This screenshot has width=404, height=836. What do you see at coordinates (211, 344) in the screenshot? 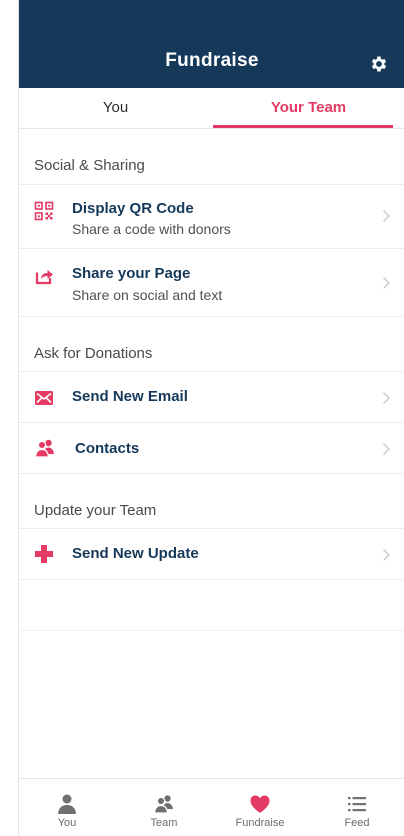
I see `section-header-donations: Ask for Donations` at bounding box center [211, 344].